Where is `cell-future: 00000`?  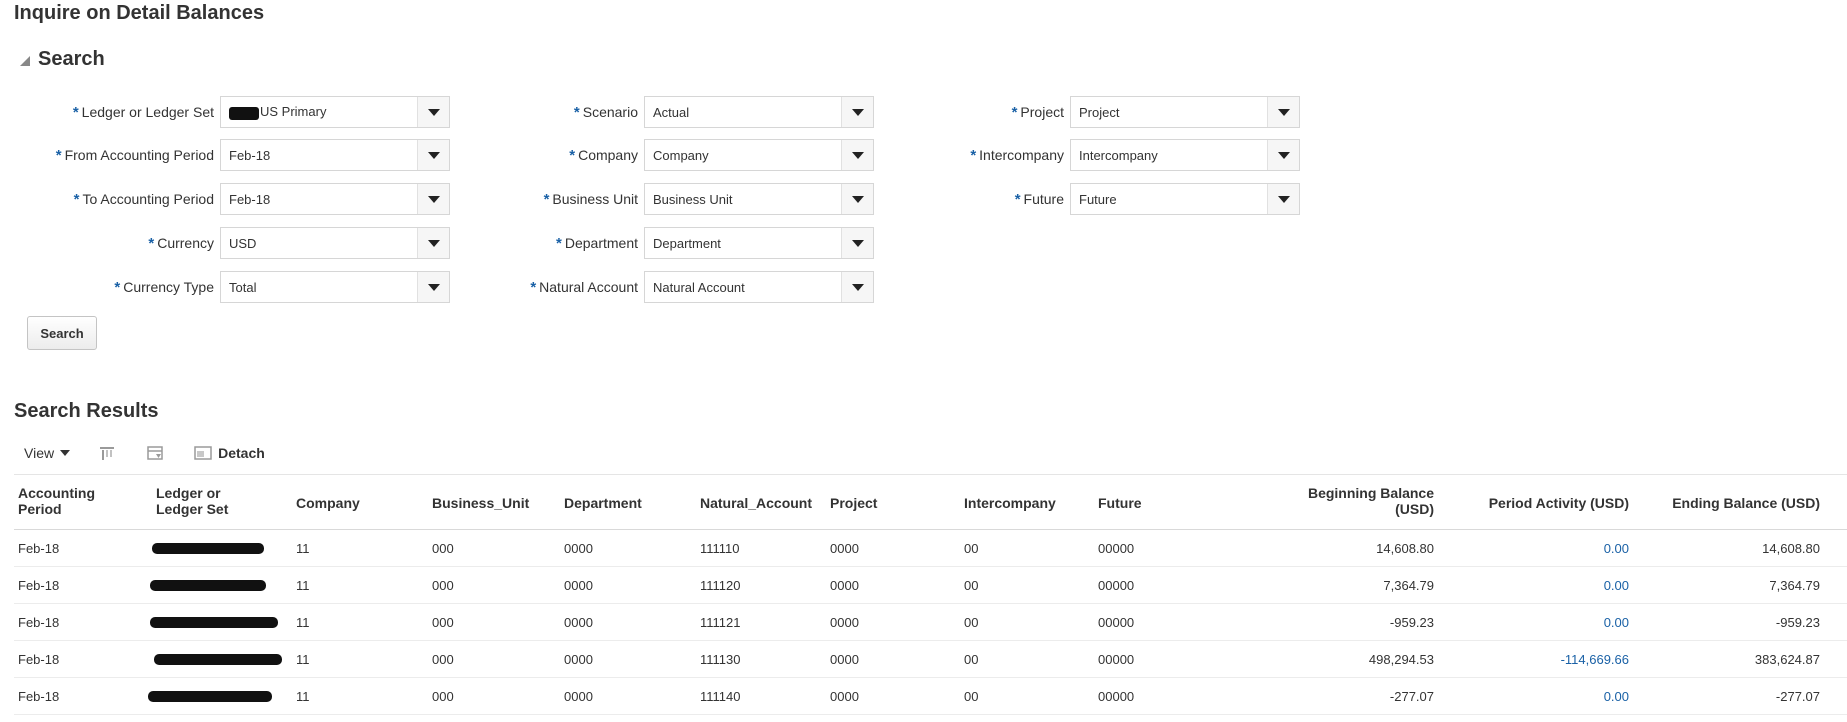
cell-future: 00000 is located at coordinates (1116, 585).